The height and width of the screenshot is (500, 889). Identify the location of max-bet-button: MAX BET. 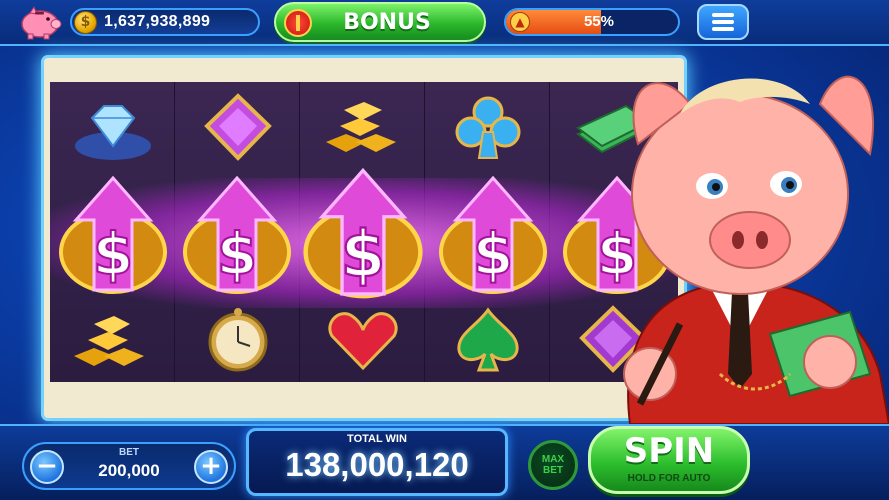
(553, 465).